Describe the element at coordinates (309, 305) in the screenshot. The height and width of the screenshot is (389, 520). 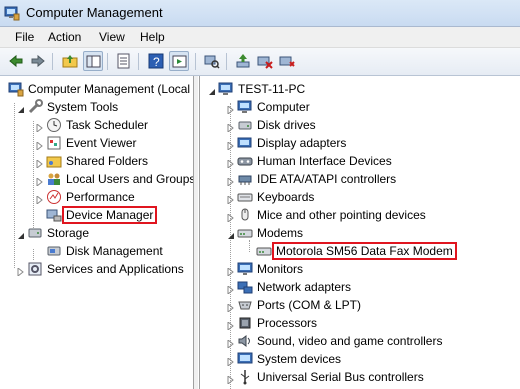
I see `tree-item-label: Ports (COM & LPT)` at that location.